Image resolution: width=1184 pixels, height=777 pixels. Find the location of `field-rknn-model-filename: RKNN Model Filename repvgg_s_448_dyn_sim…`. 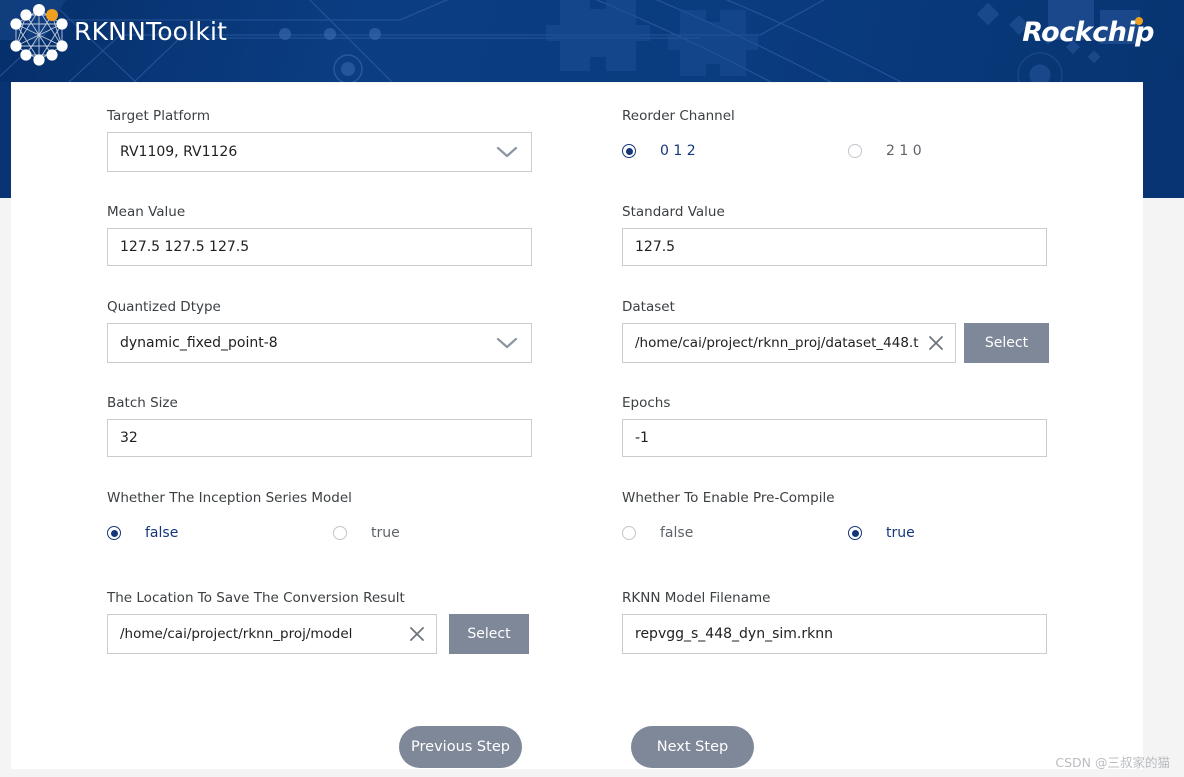

field-rknn-model-filename: RKNN Model Filename repvgg_s_448_dyn_sim… is located at coordinates (834, 622).